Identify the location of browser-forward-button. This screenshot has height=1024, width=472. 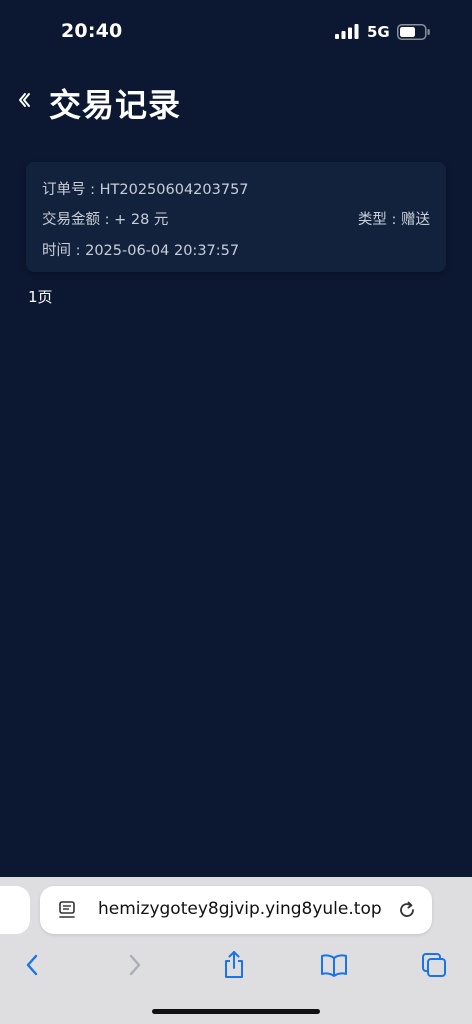
(135, 965).